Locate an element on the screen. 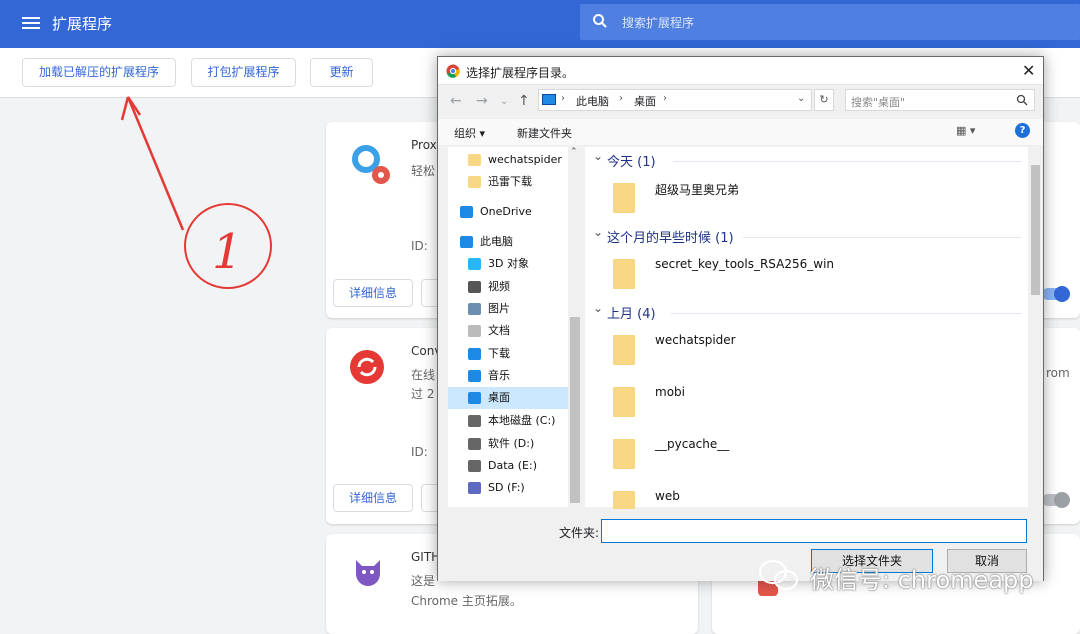 Image resolution: width=1080 pixels, height=634 pixels. file-item: mobi is located at coordinates (814, 404).